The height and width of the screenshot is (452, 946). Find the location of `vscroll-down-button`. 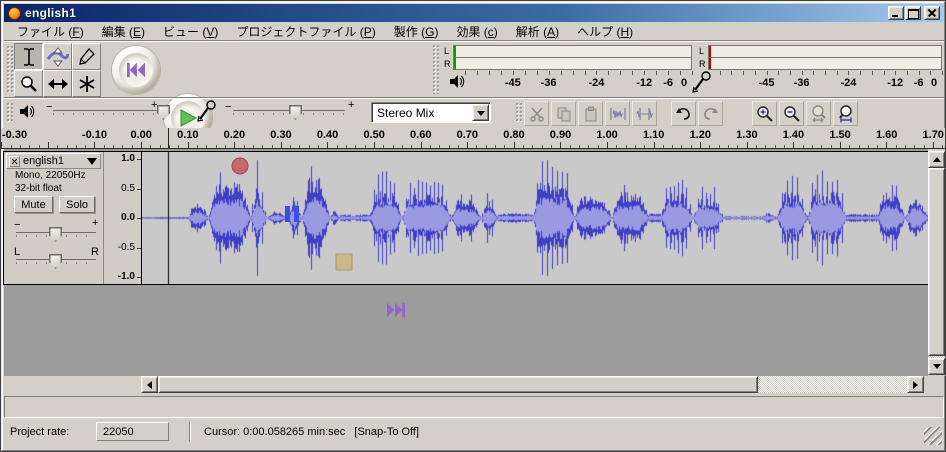

vscroll-down-button is located at coordinates (936, 366).